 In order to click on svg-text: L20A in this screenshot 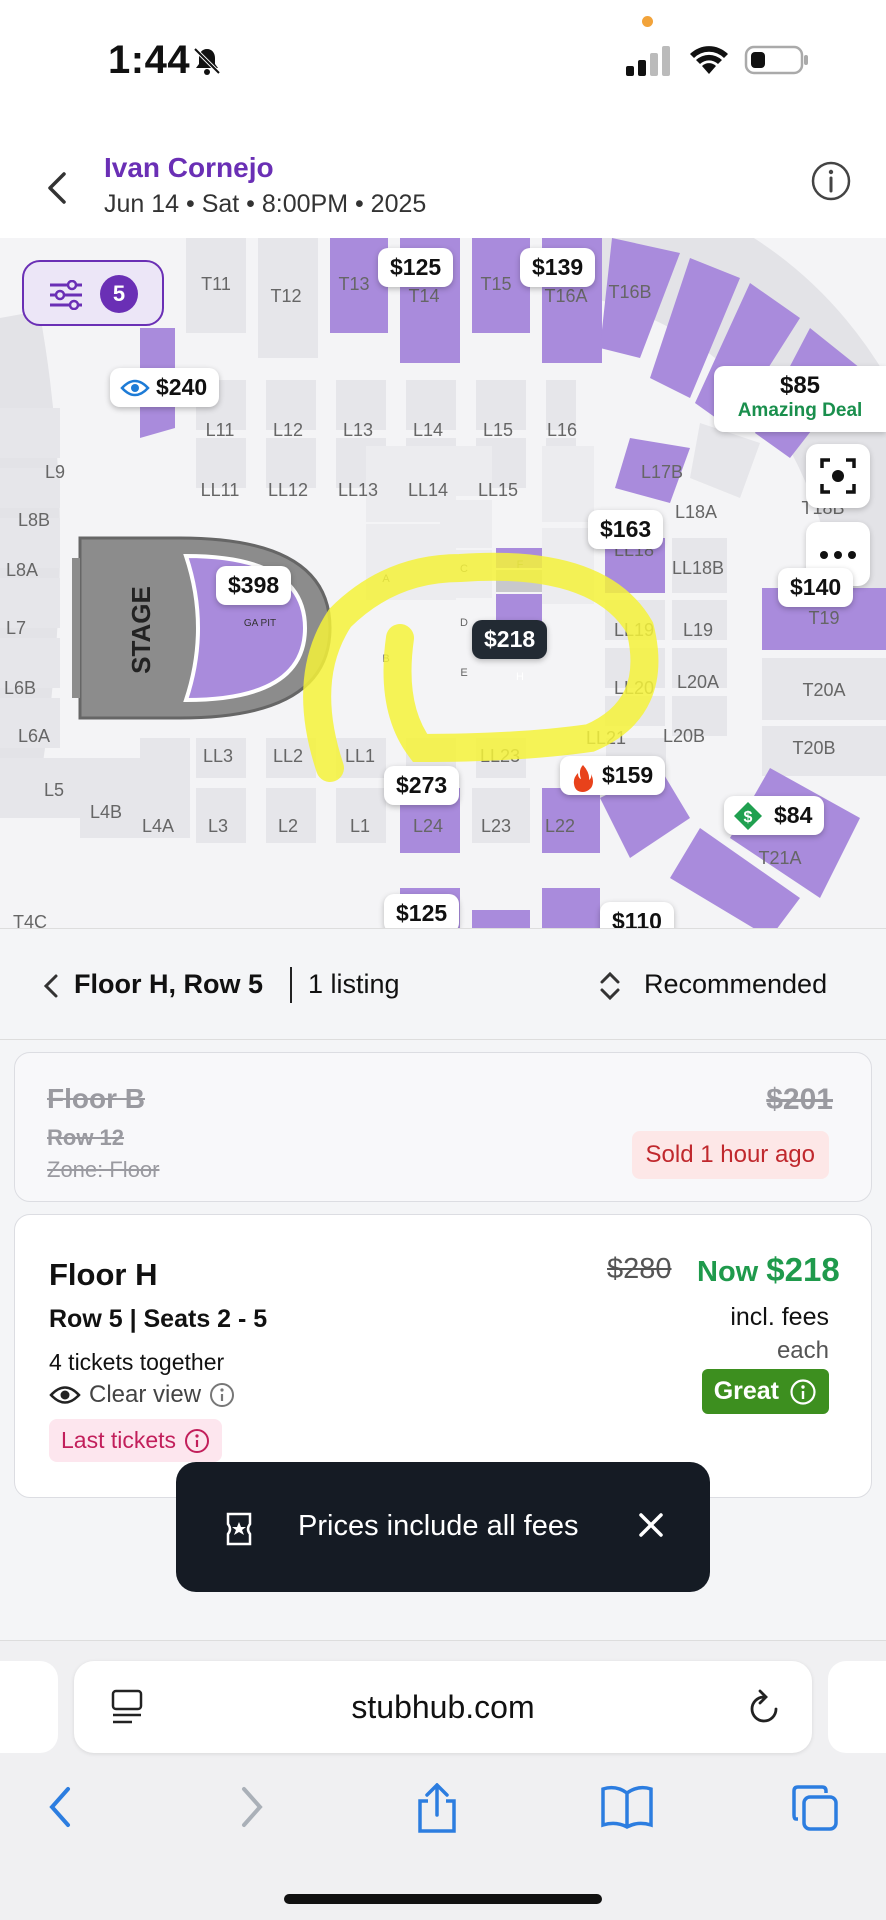, I will do `click(698, 682)`.